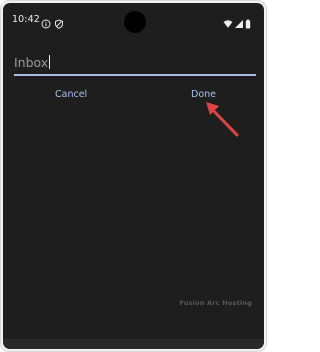 The width and height of the screenshot is (320, 352). What do you see at coordinates (59, 21) in the screenshot?
I see `shield-icon` at bounding box center [59, 21].